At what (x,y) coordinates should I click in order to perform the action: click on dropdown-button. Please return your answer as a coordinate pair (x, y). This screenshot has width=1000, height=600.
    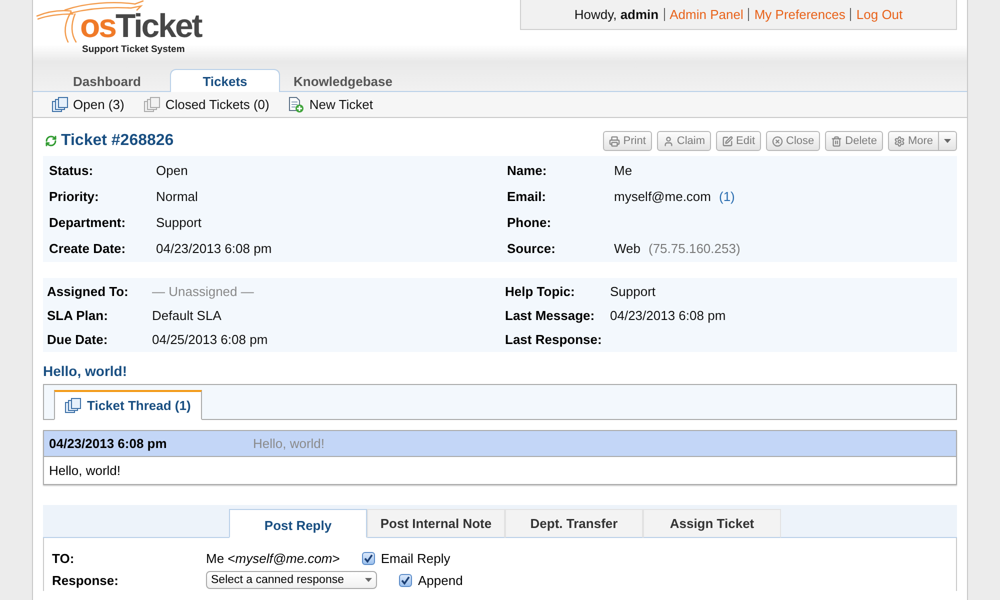
    Looking at the image, I should click on (948, 141).